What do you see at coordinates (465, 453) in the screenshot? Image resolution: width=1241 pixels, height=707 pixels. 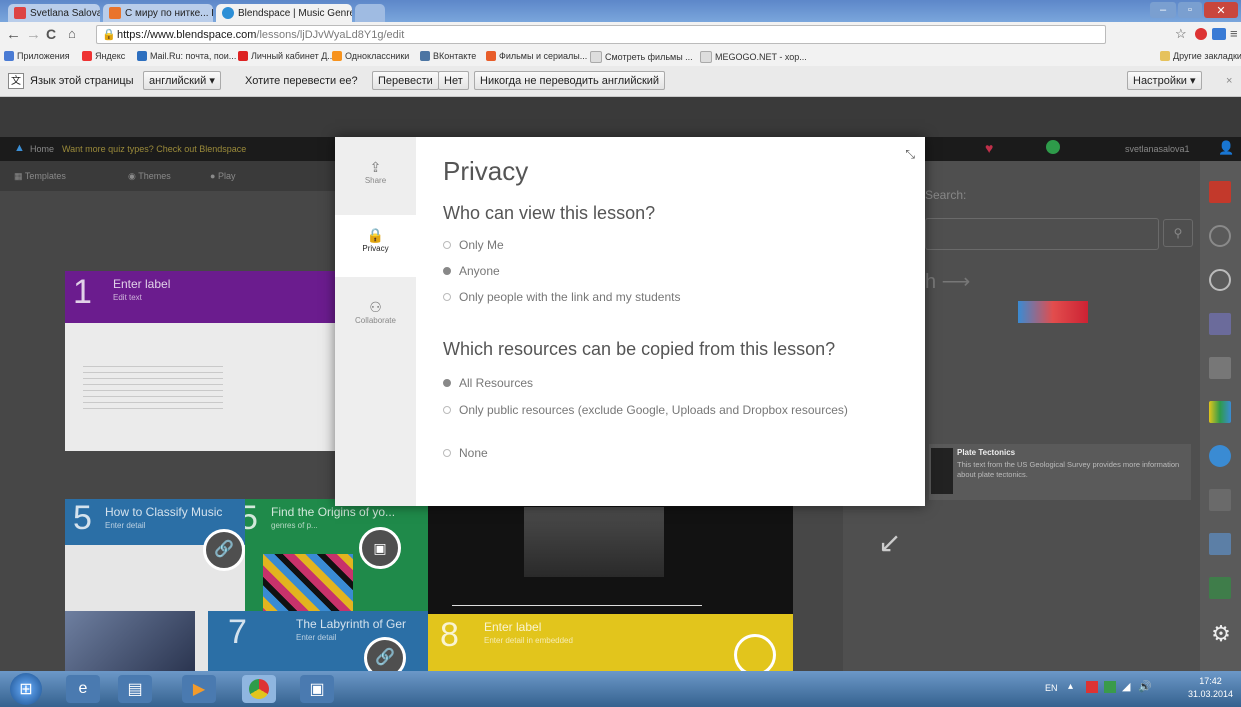 I see `option-none: None` at bounding box center [465, 453].